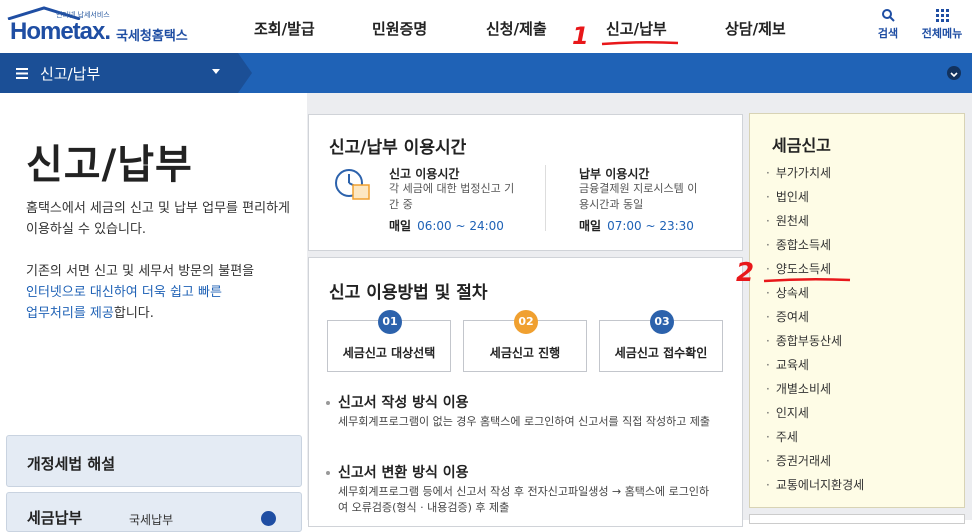 This screenshot has height=532, width=972. What do you see at coordinates (888, 24) in the screenshot?
I see `search-button: 검색` at bounding box center [888, 24].